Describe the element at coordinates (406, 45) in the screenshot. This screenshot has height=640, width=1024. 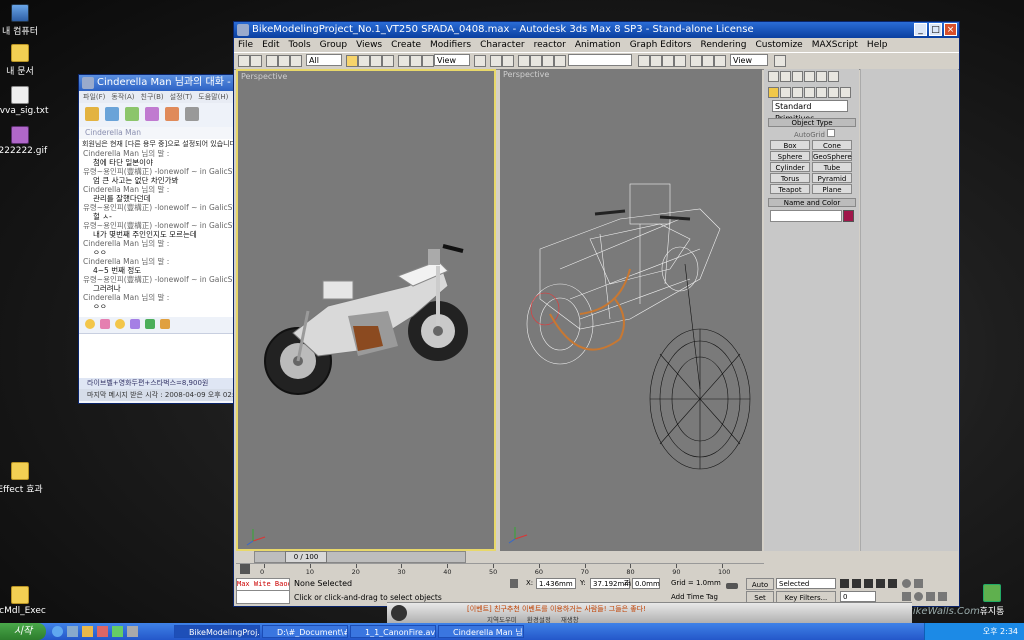
I see `menu-create: Create` at that location.